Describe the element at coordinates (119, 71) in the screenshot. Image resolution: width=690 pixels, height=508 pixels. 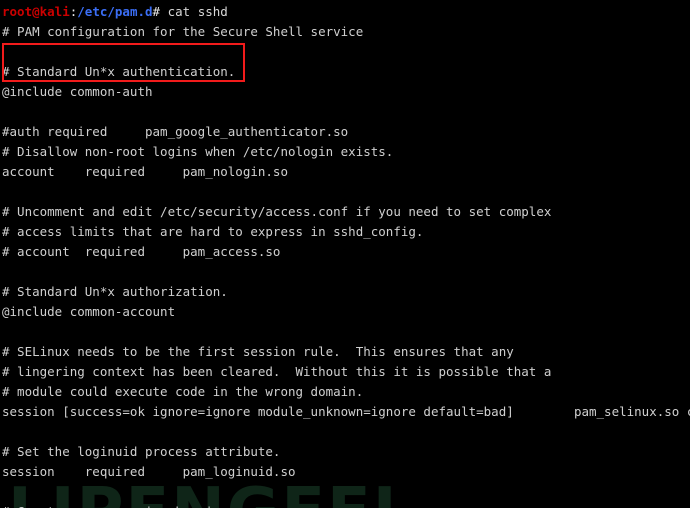
I see `output-line: # Standard Un*x authentication.` at that location.